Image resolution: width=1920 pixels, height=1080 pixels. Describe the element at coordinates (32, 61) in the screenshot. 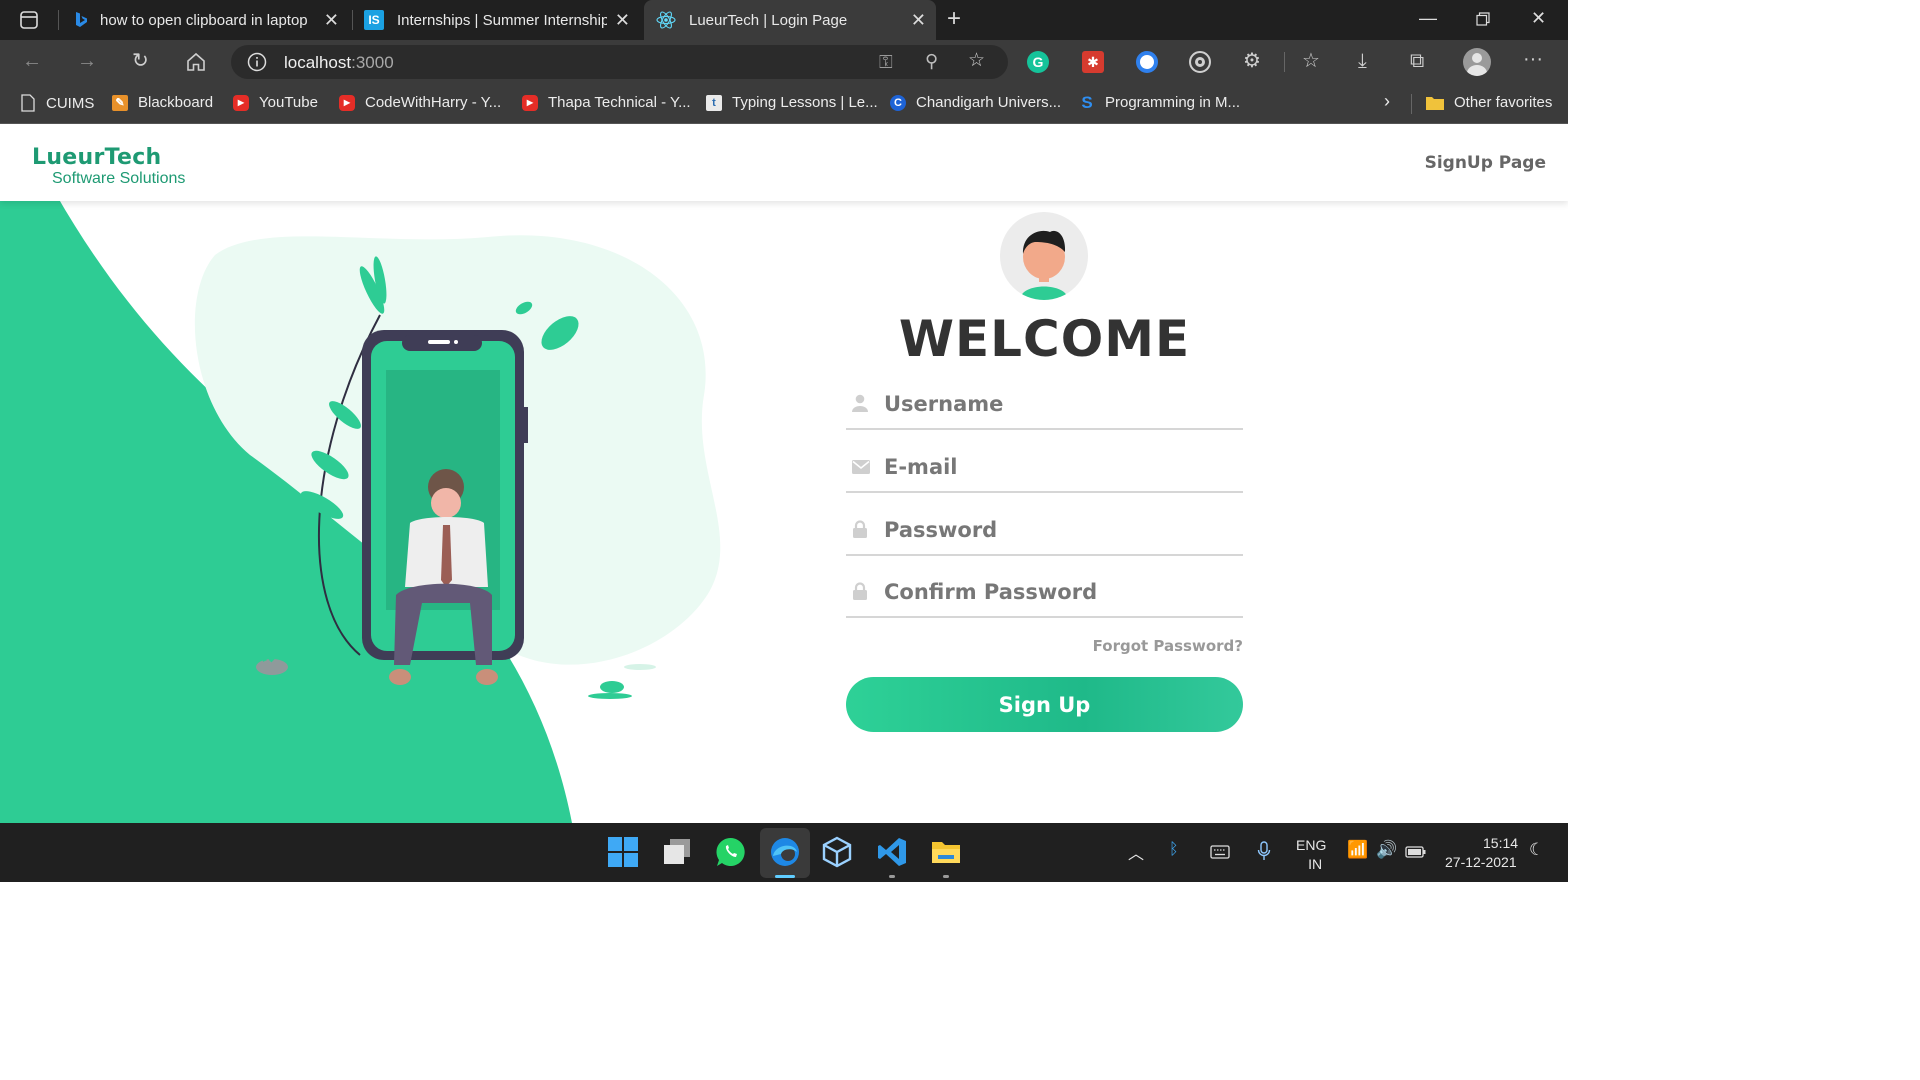

I see `back-icon: ←` at that location.